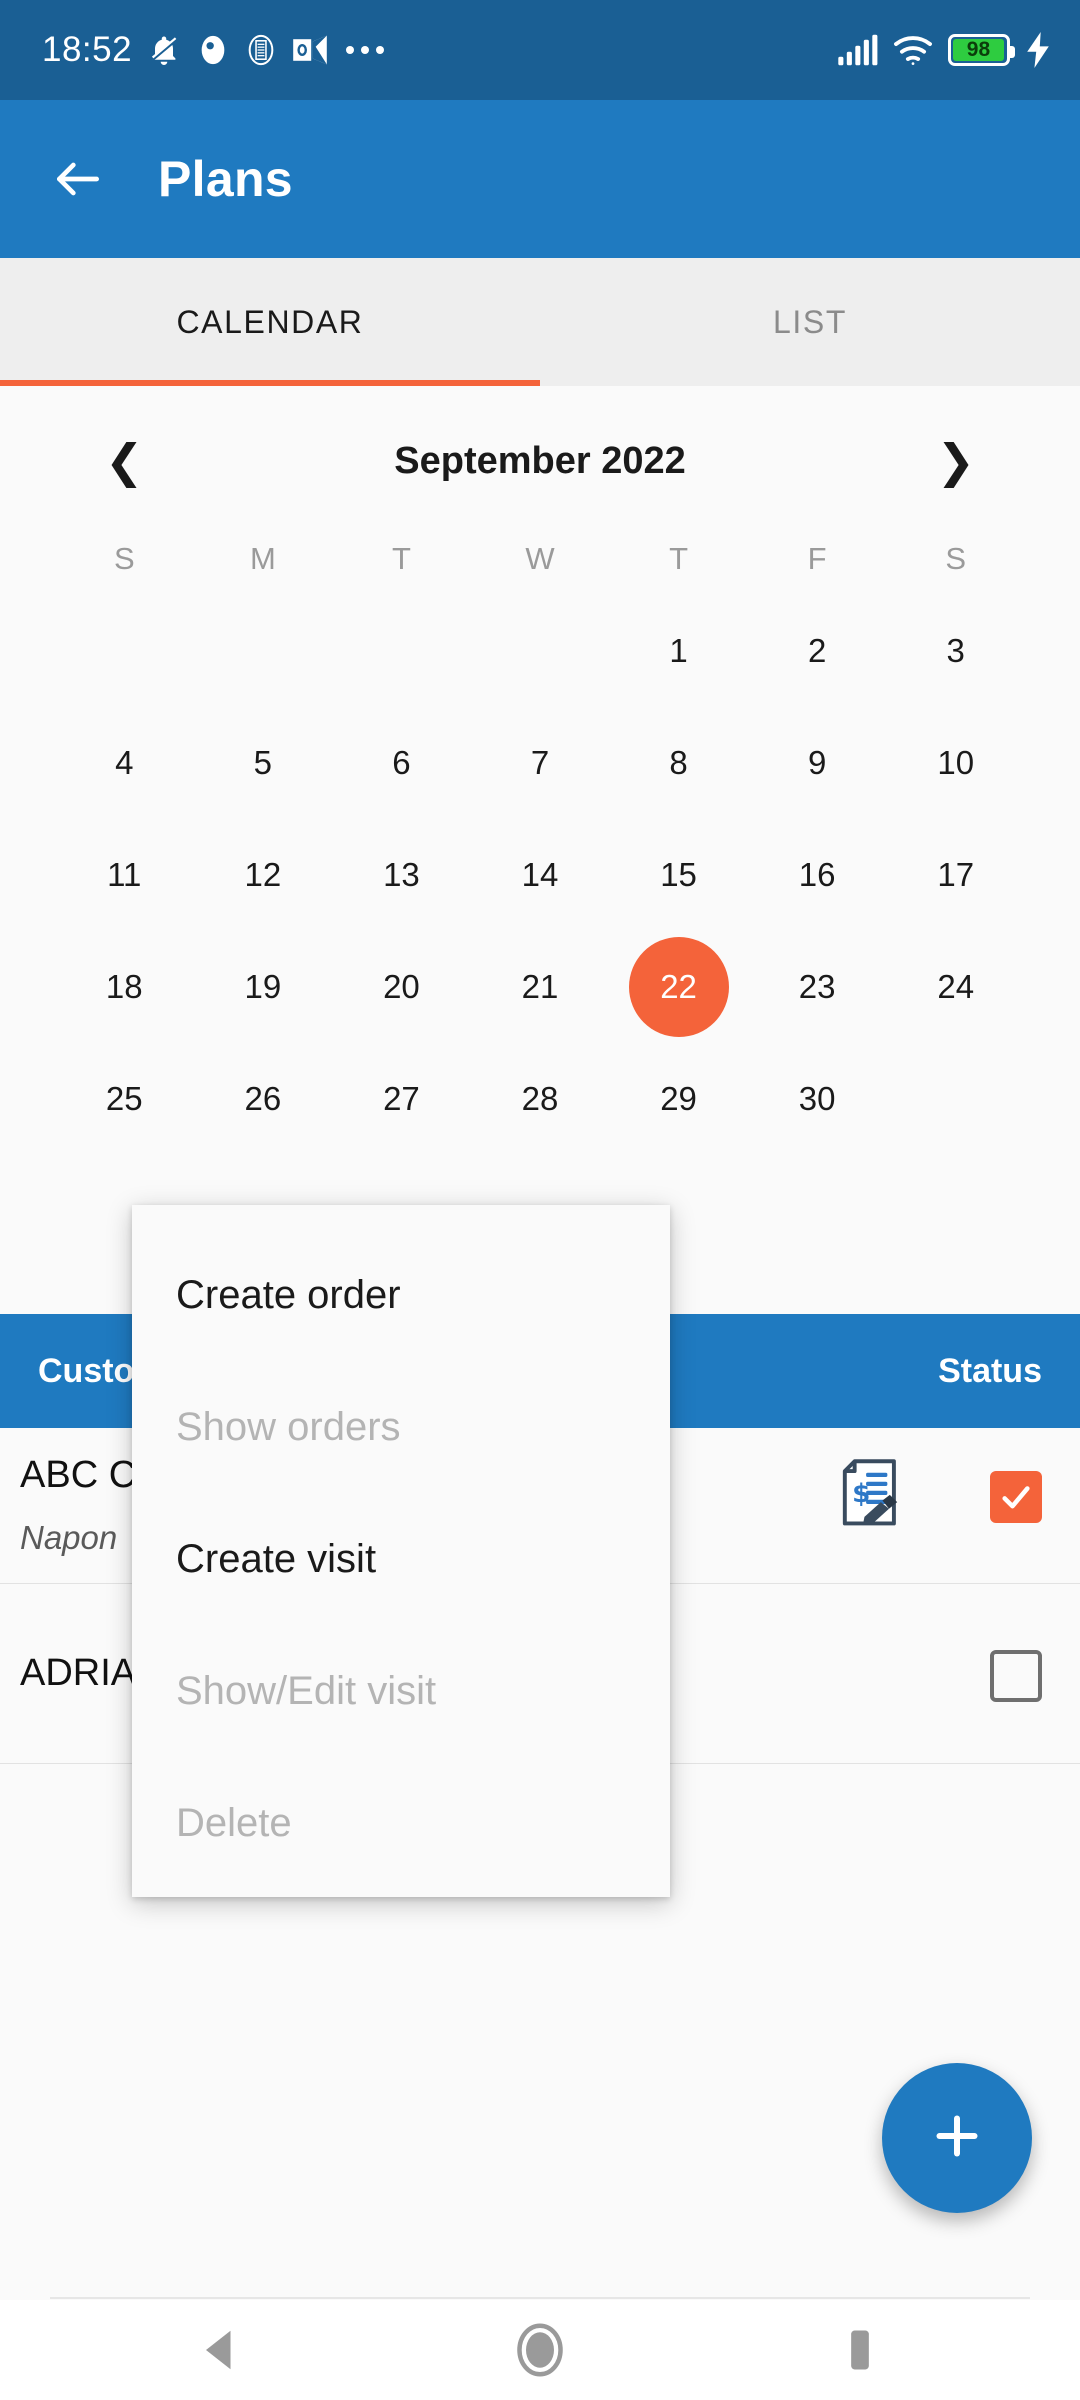  I want to click on tab-calendar-label: CALENDAR, so click(270, 321).